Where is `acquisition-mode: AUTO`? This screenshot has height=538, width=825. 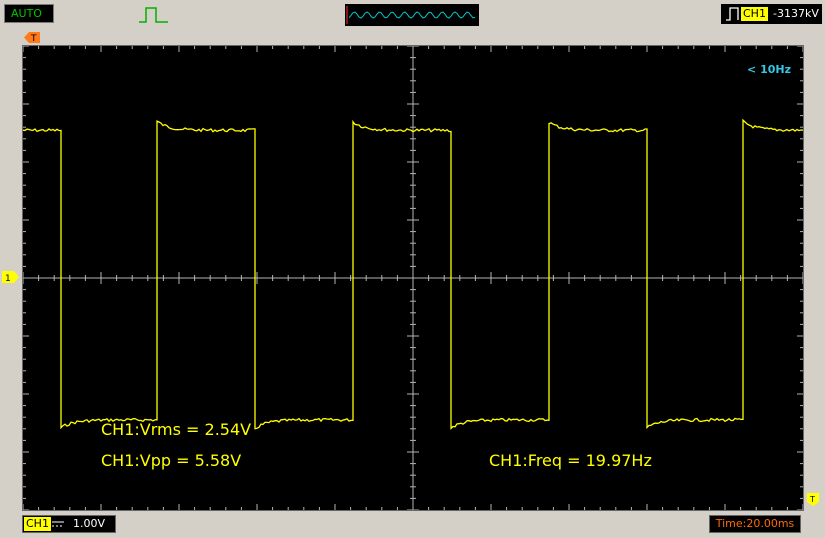
acquisition-mode: AUTO is located at coordinates (29, 13).